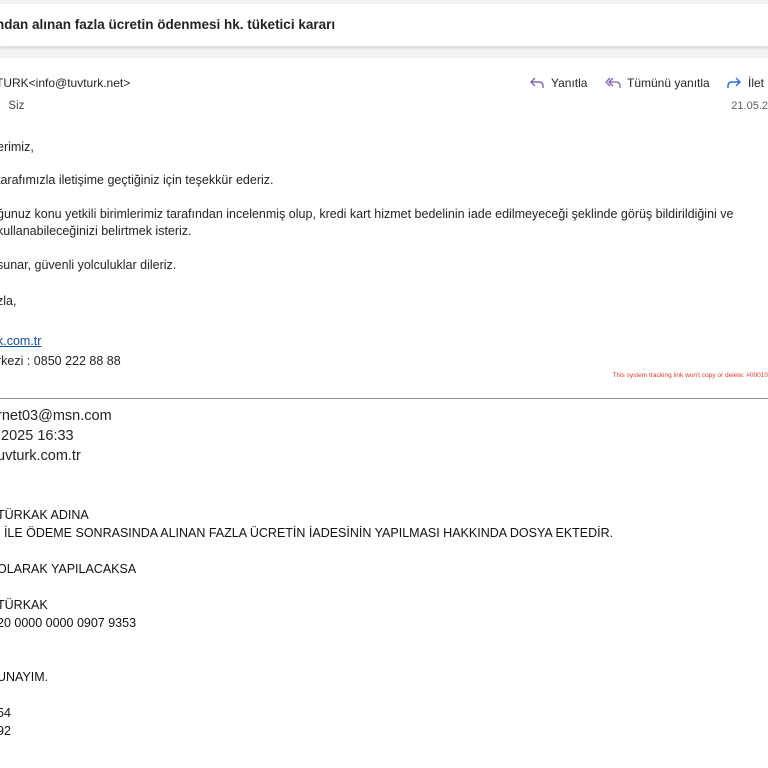 The height and width of the screenshot is (768, 768). I want to click on recipient-row: : Siz, so click(12, 106).